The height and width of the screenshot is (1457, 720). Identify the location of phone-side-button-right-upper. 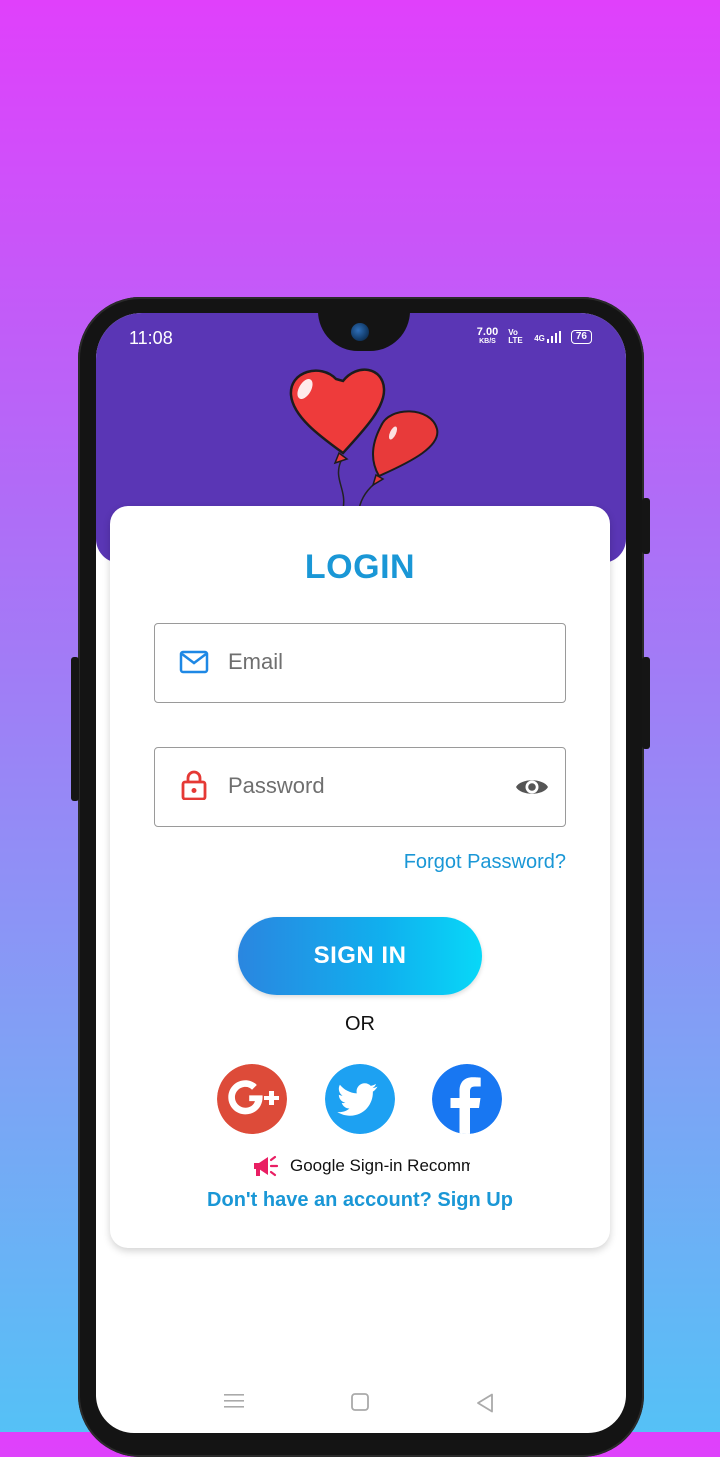
(646, 526).